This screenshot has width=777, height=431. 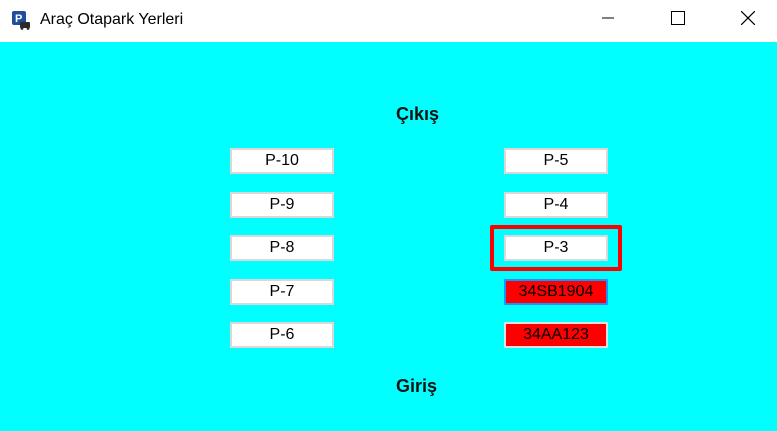 I want to click on slot-p6: P-6, so click(x=282, y=335).